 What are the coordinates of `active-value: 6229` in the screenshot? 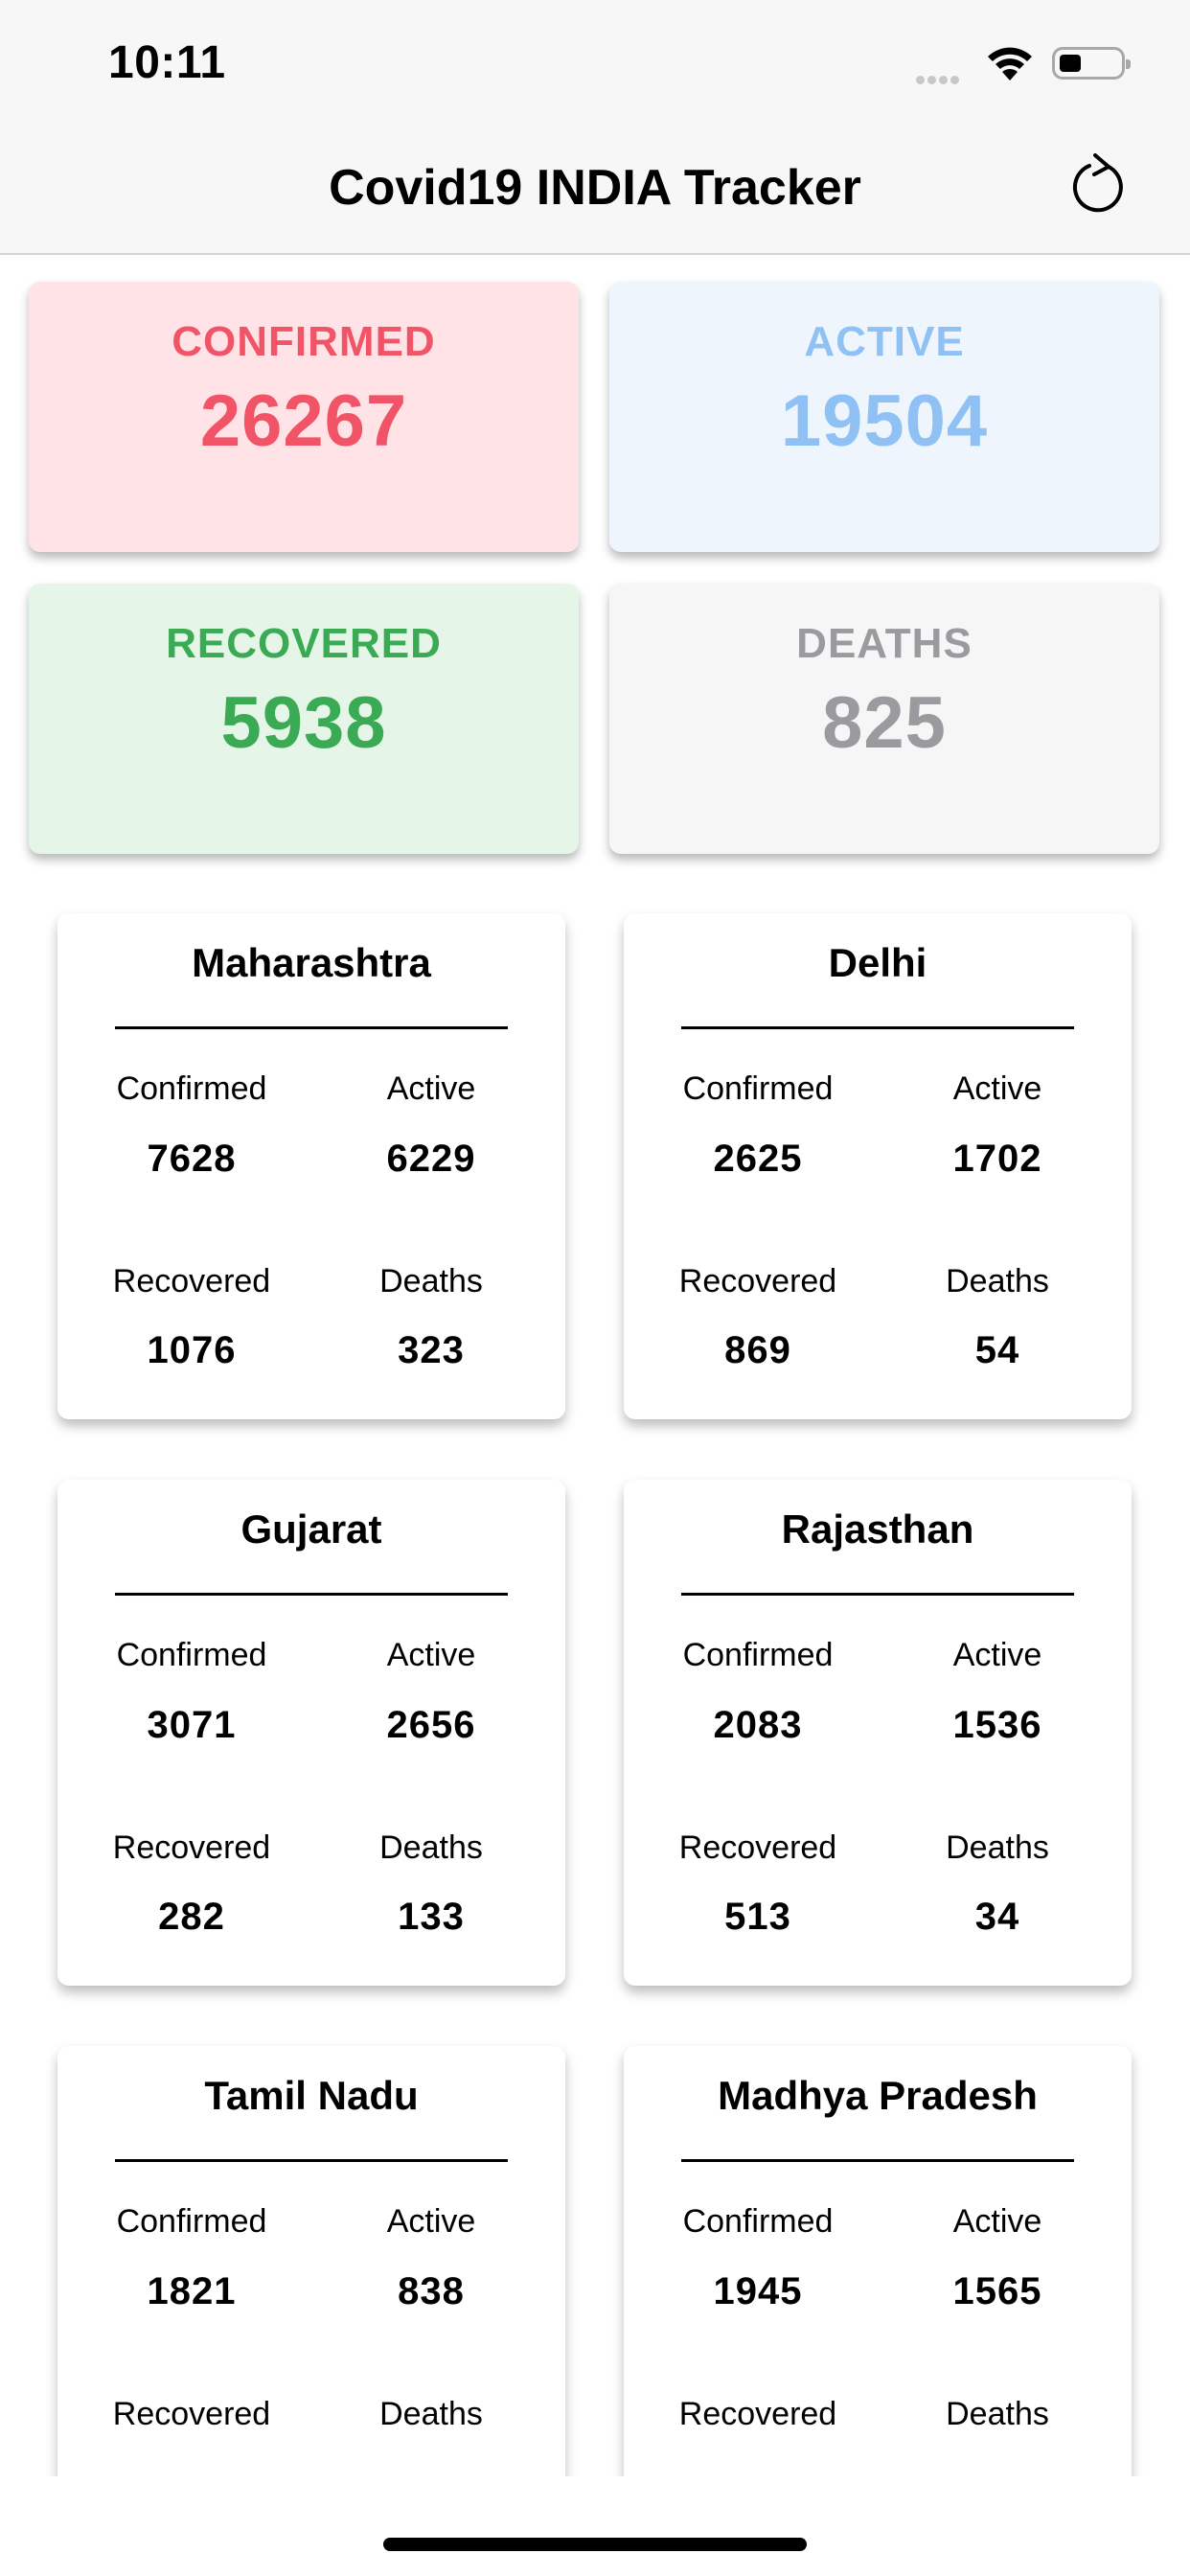 It's located at (431, 1159).